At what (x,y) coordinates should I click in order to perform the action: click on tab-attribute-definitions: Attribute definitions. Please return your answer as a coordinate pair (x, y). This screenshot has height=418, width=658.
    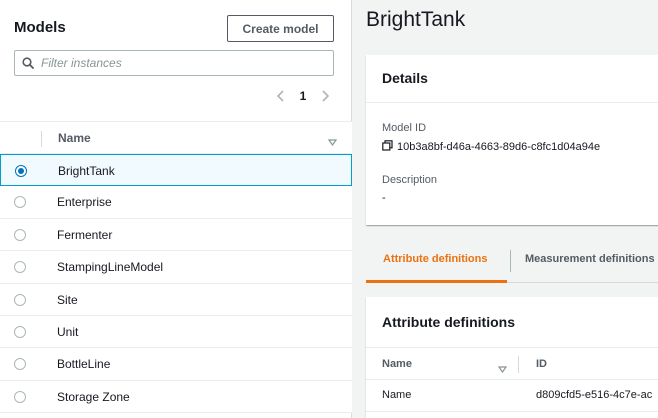
    Looking at the image, I should click on (435, 259).